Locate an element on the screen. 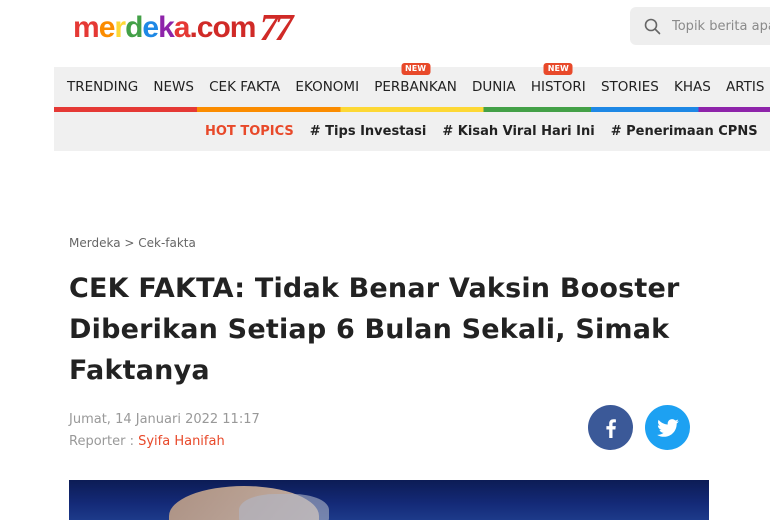  nav-item-label: STORIES is located at coordinates (629, 87).